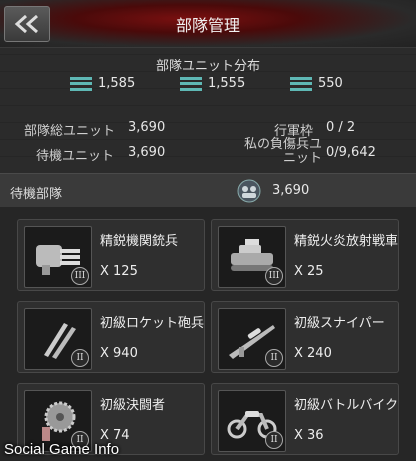 Image resolution: width=416 pixels, height=461 pixels. I want to click on unit-card: II 初級ロケット砲兵 X 940, so click(111, 337).